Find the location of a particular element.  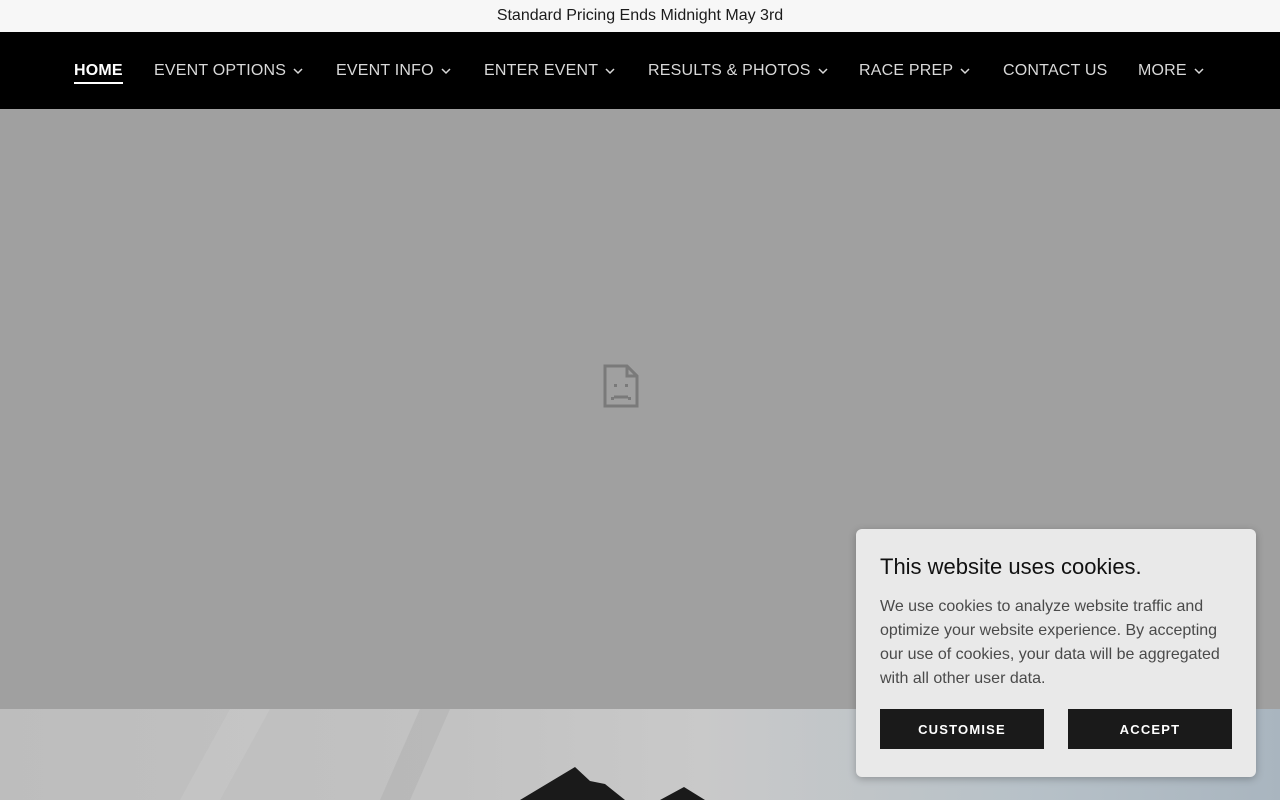

nav-item-label: CONTACT US is located at coordinates (1055, 70).